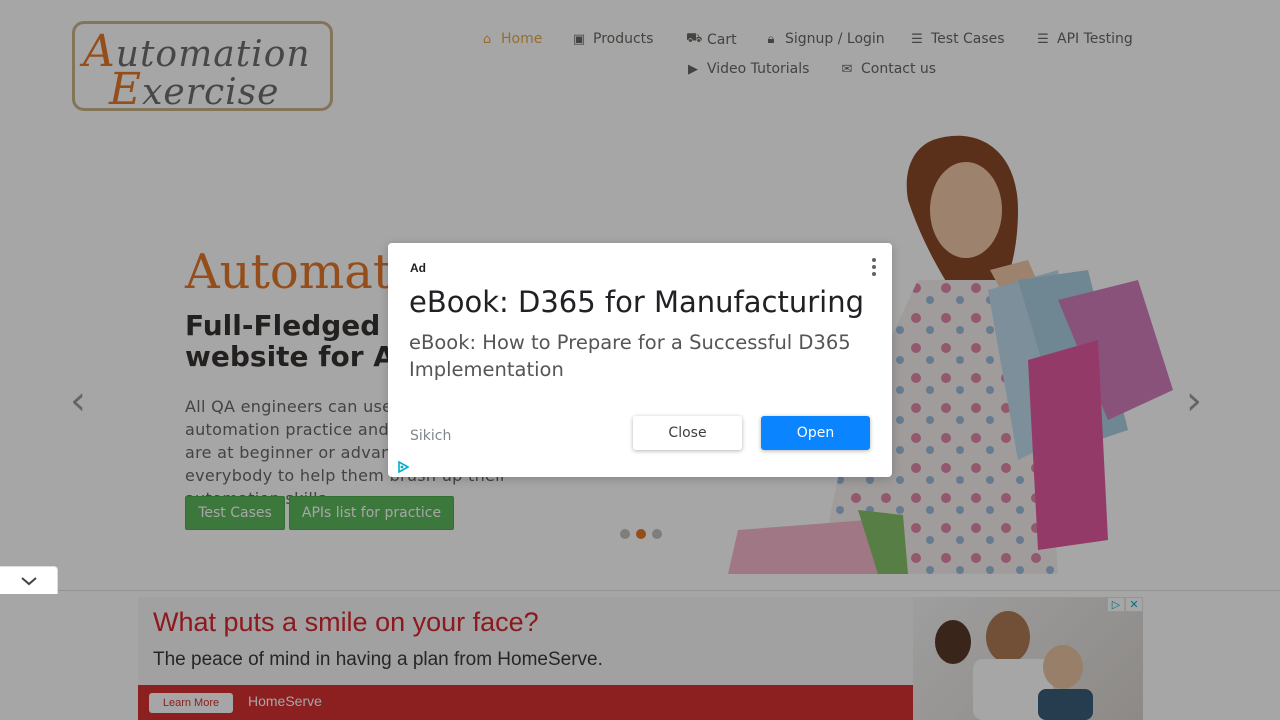  Describe the element at coordinates (874, 267) in the screenshot. I see `more-options-icon` at that location.